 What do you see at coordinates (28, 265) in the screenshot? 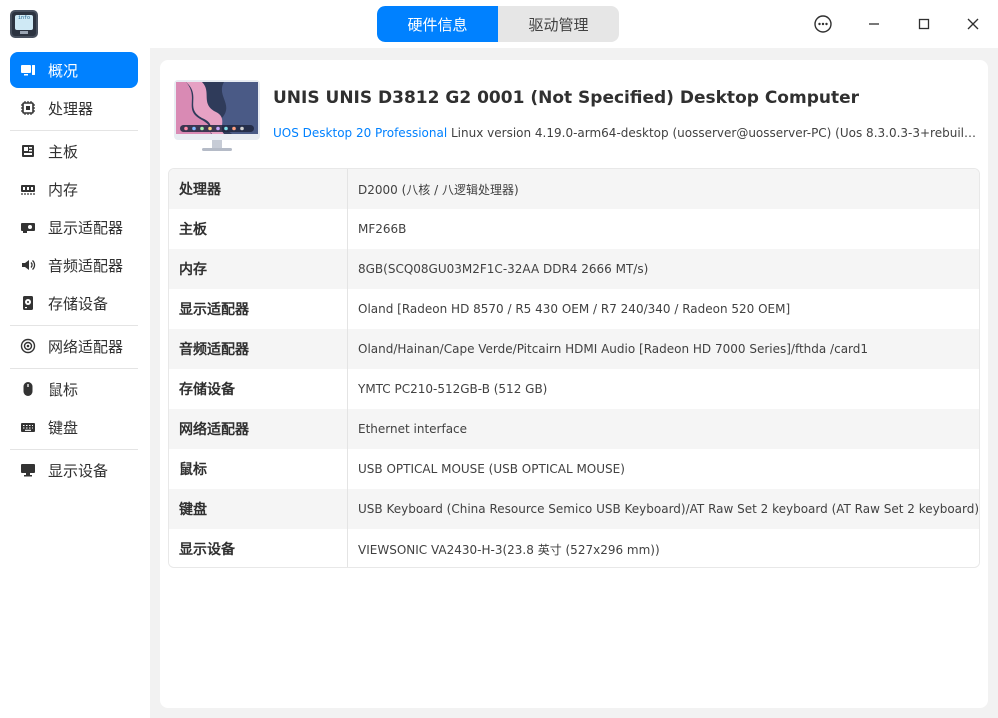
I see `audio-icon` at bounding box center [28, 265].